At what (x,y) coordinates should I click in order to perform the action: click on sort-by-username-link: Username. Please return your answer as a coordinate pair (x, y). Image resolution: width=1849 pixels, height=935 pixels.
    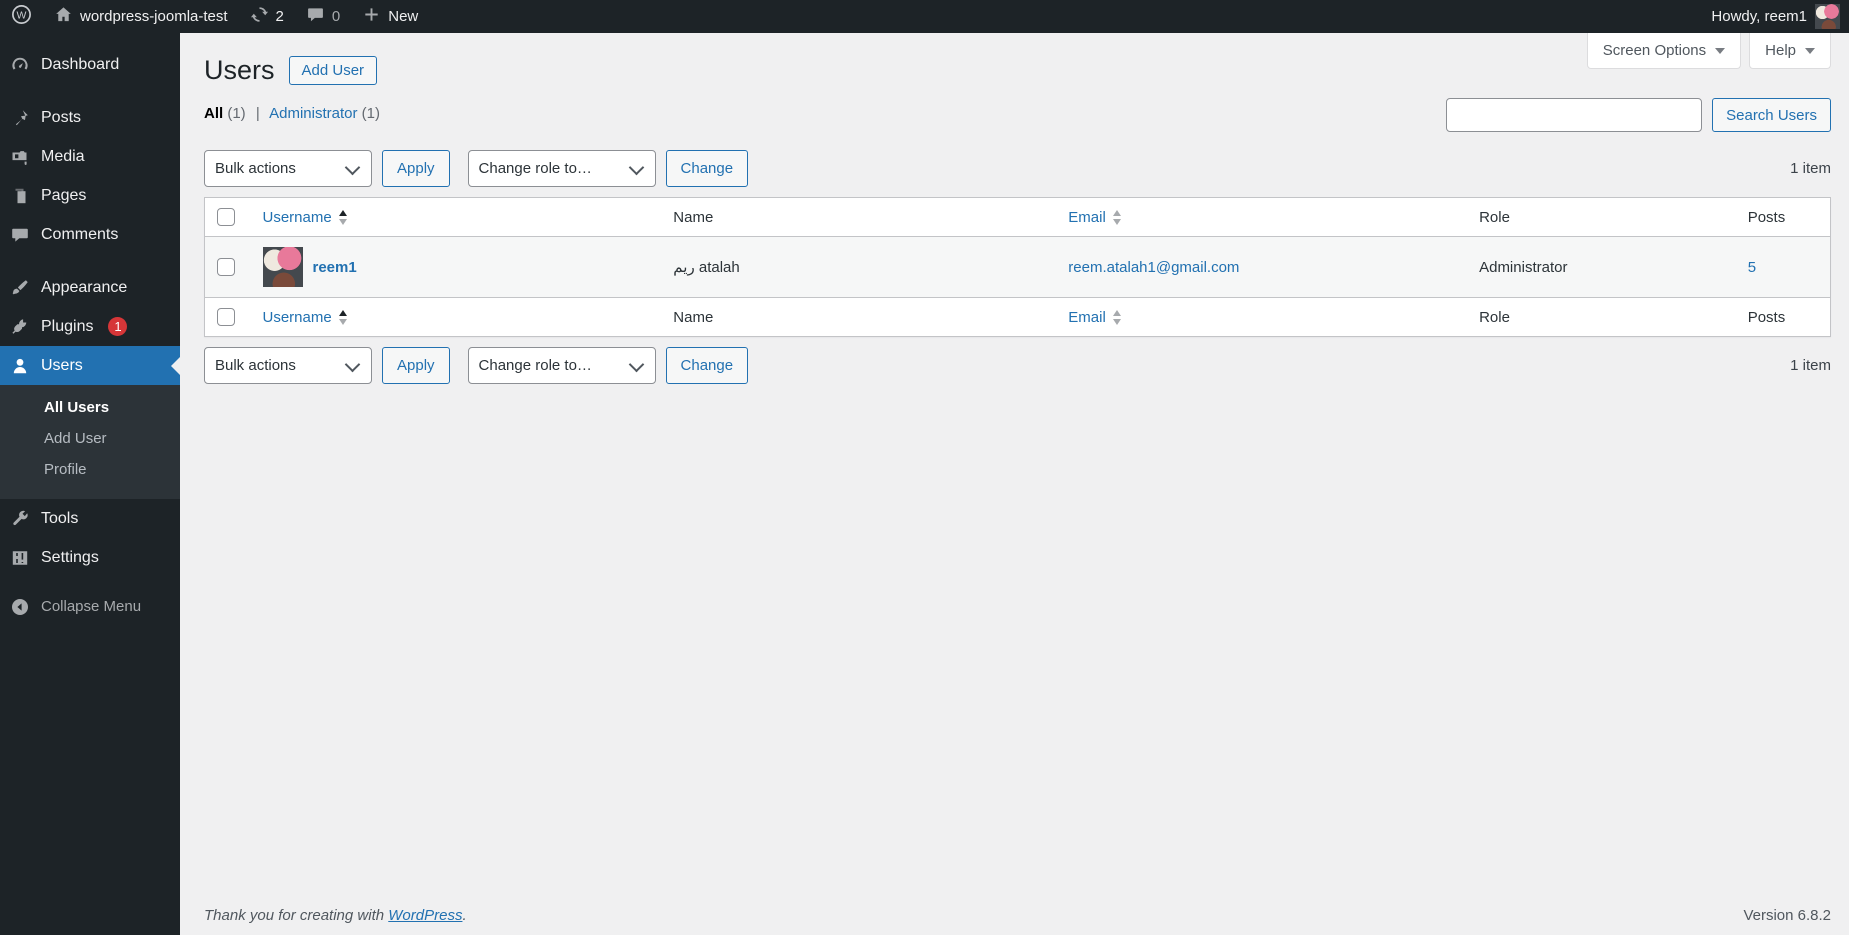
    Looking at the image, I should click on (305, 217).